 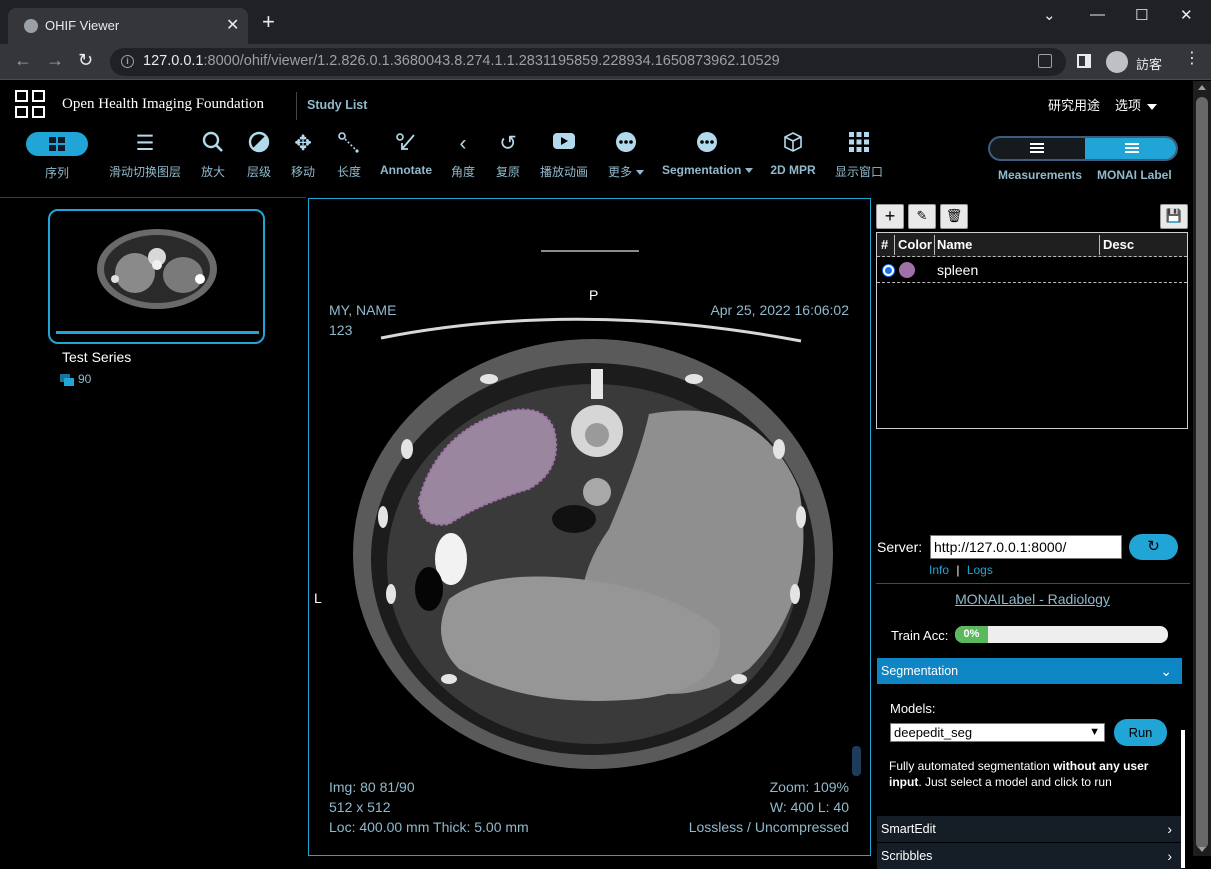 I want to click on series-button: 序列, so click(x=57, y=156).